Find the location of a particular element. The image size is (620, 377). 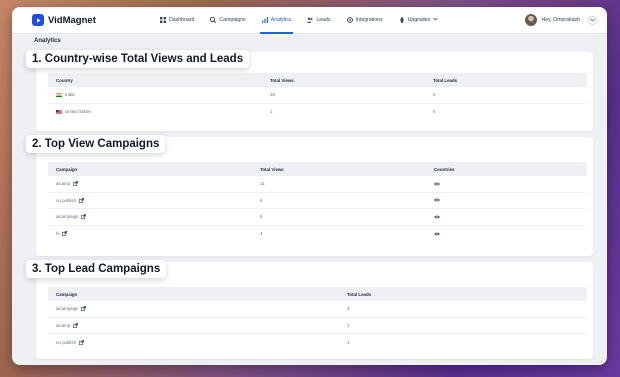

rocket-icon is located at coordinates (402, 20).